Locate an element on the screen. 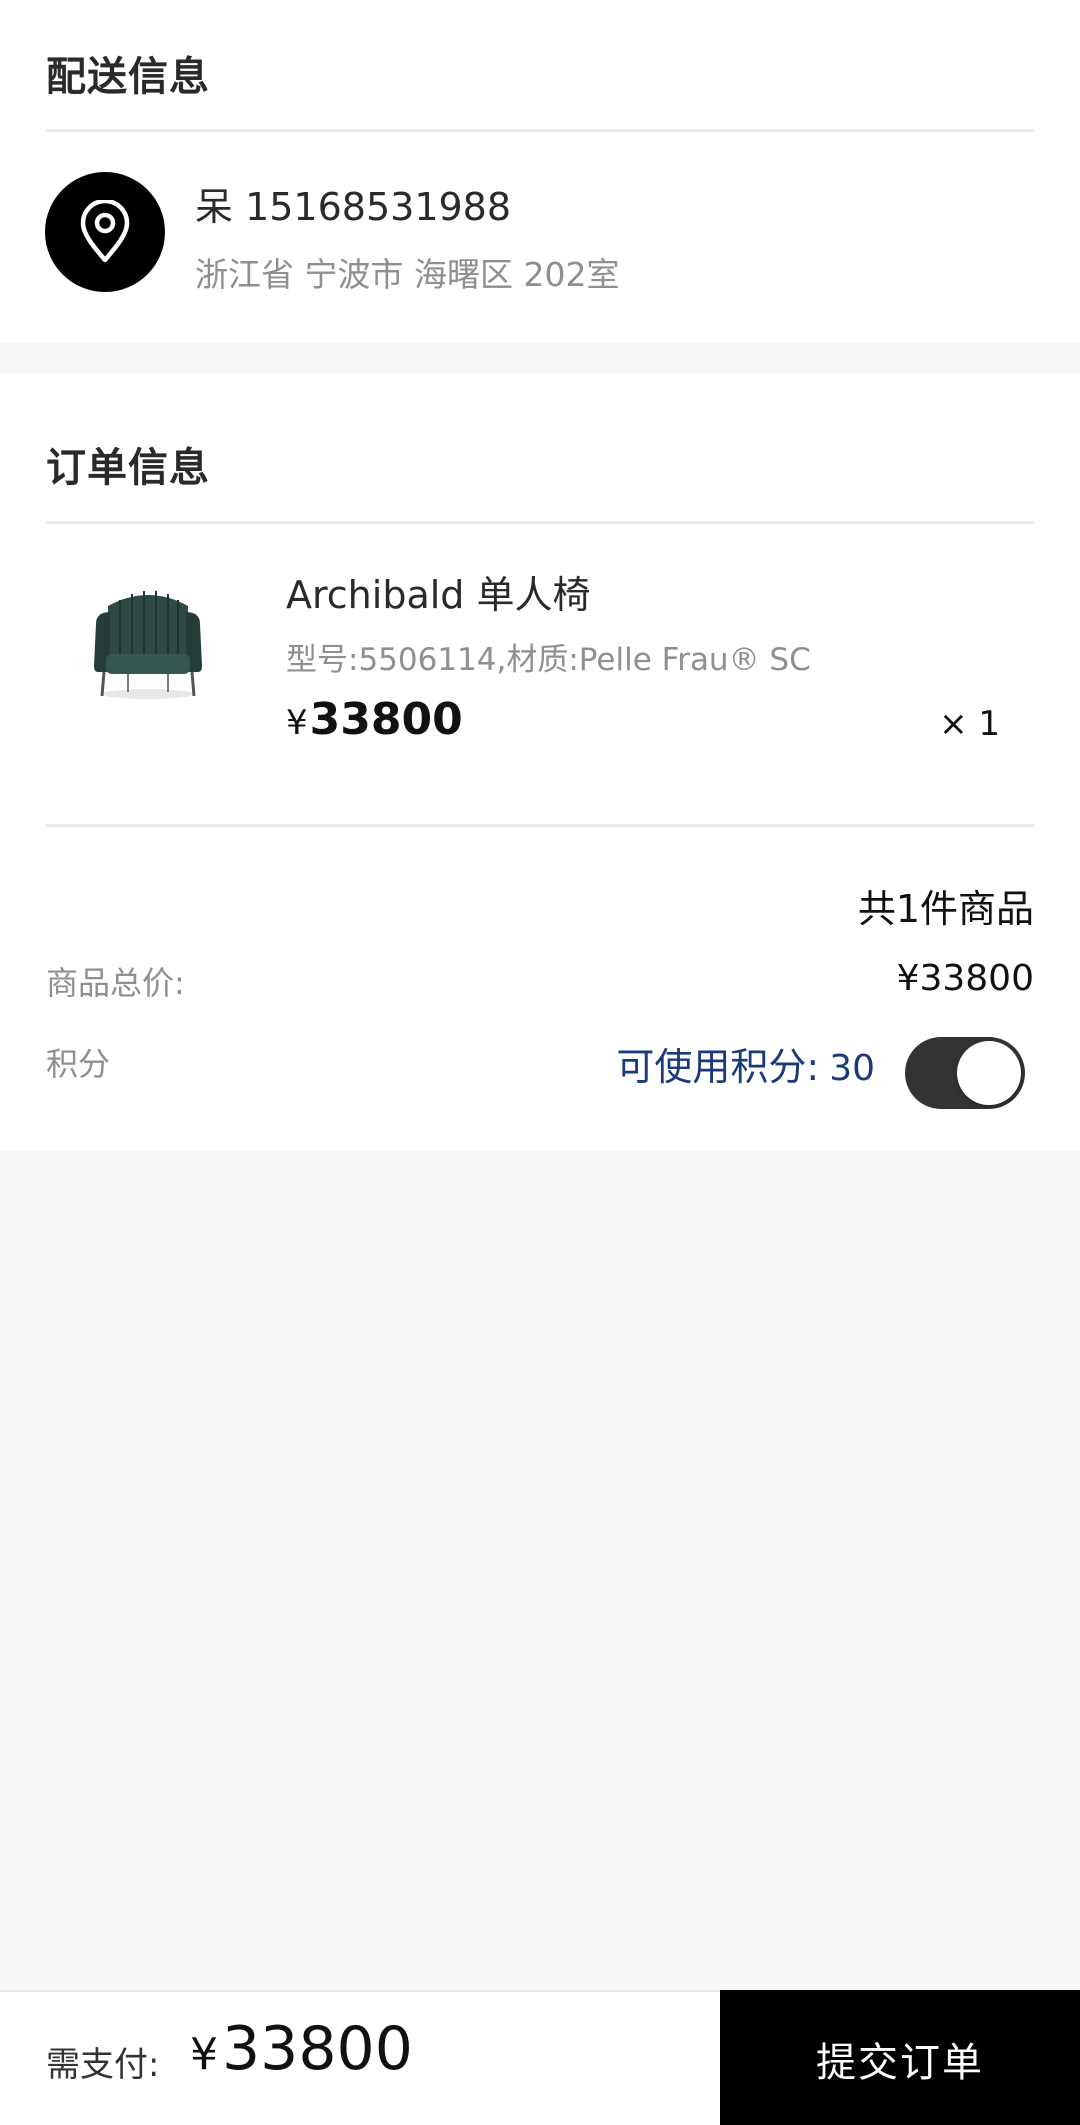 The height and width of the screenshot is (2125, 1080). toggle-knob is located at coordinates (989, 1073).